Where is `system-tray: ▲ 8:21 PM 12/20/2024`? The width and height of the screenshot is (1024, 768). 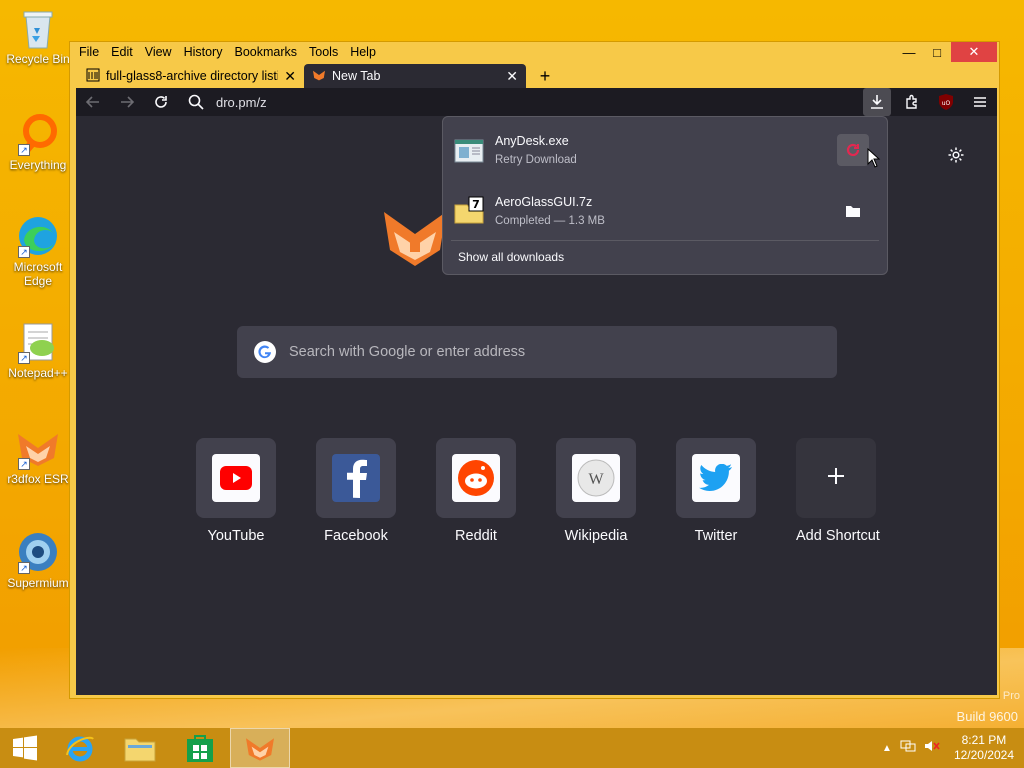
system-tray: ▲ 8:21 PM 12/20/2024 is located at coordinates (948, 748).